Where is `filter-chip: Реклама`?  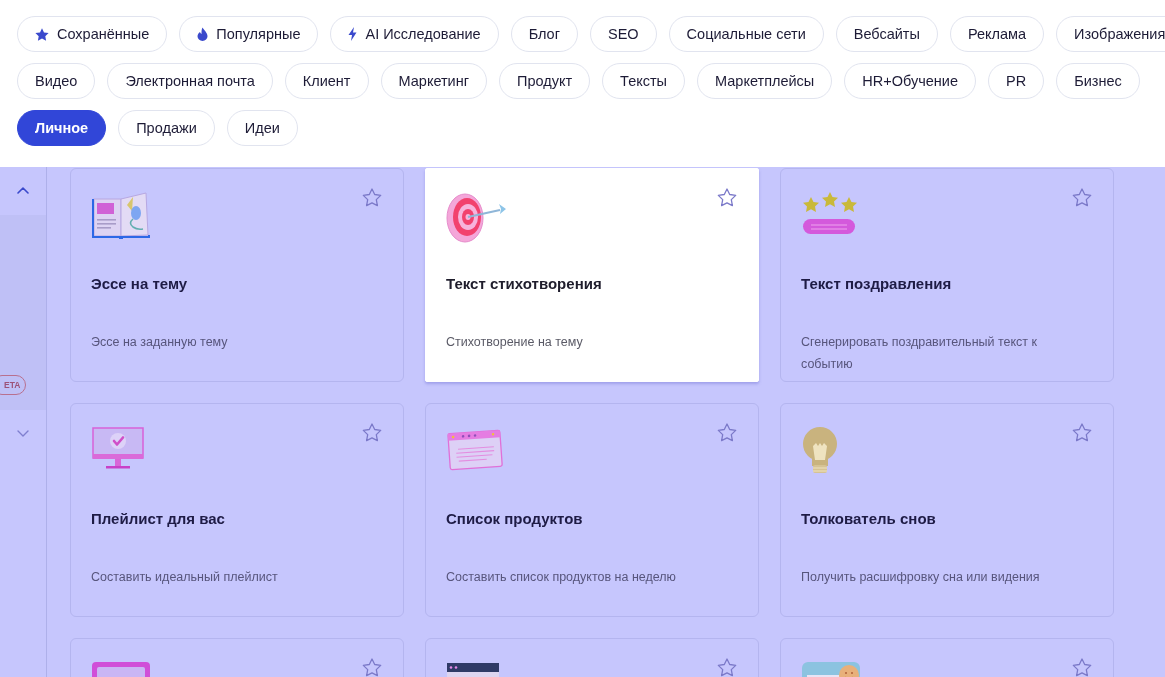
filter-chip: Реклама is located at coordinates (997, 34).